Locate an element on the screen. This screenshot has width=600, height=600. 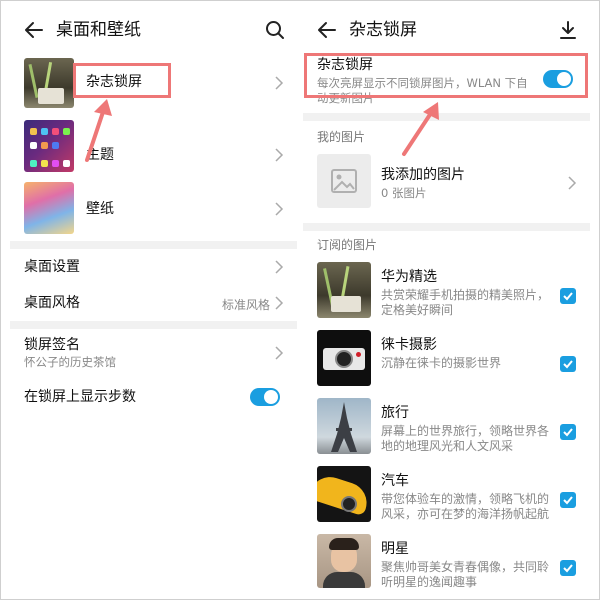
leica-thumb is located at coordinates (344, 358).